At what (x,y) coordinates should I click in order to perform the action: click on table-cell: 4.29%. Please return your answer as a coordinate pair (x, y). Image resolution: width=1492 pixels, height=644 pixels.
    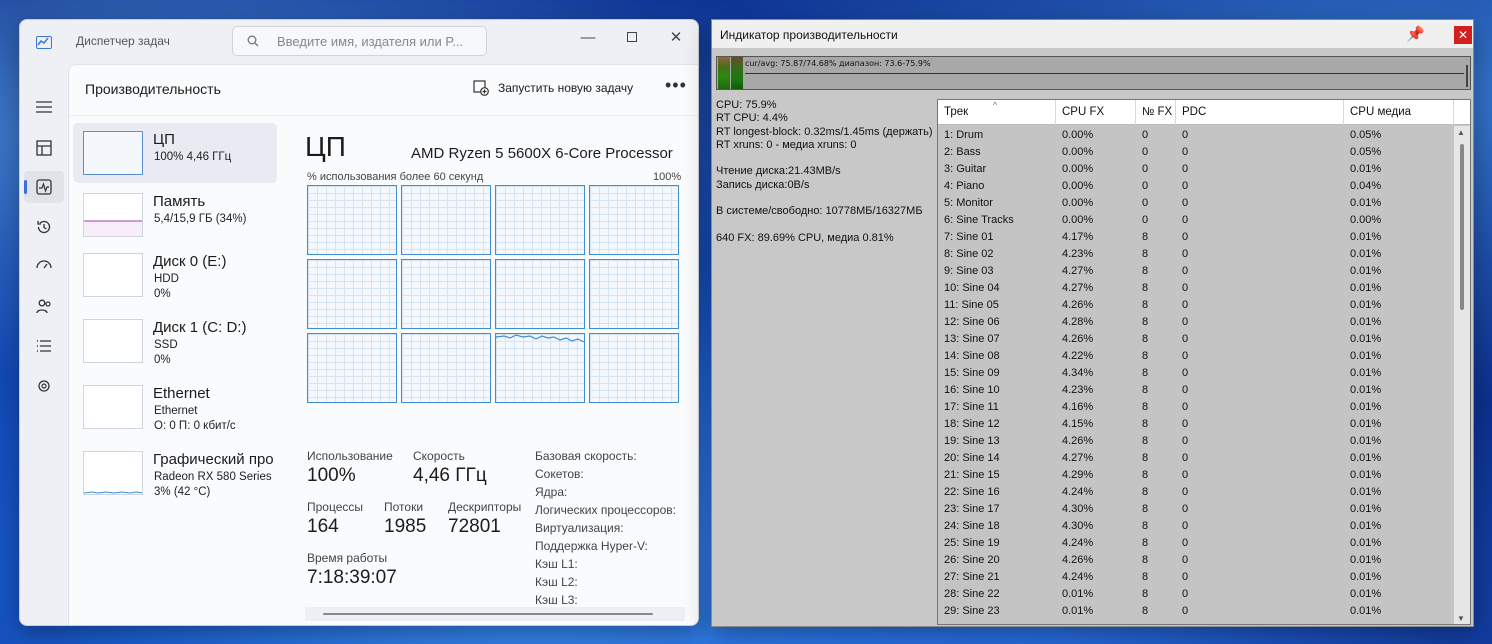
    Looking at the image, I should click on (1078, 475).